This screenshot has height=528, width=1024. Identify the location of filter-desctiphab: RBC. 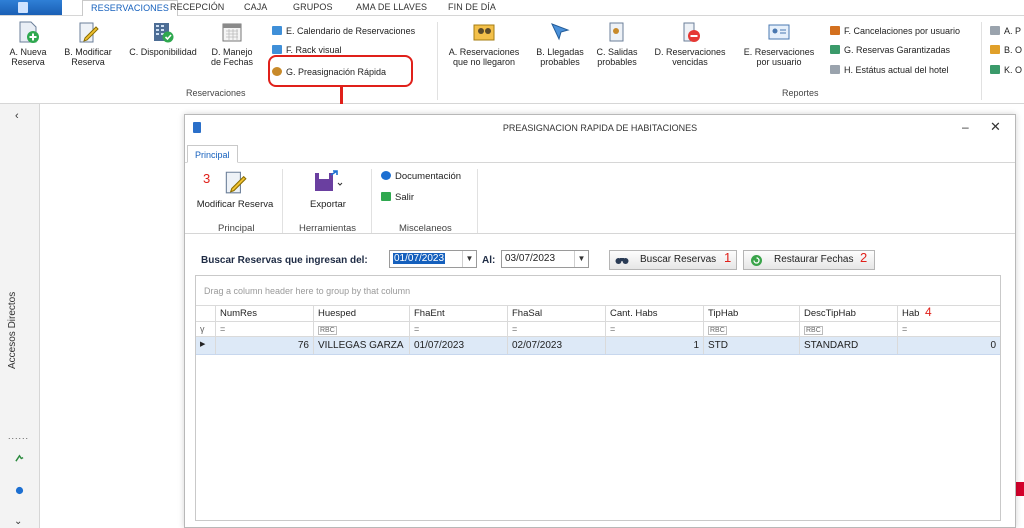
(849, 329).